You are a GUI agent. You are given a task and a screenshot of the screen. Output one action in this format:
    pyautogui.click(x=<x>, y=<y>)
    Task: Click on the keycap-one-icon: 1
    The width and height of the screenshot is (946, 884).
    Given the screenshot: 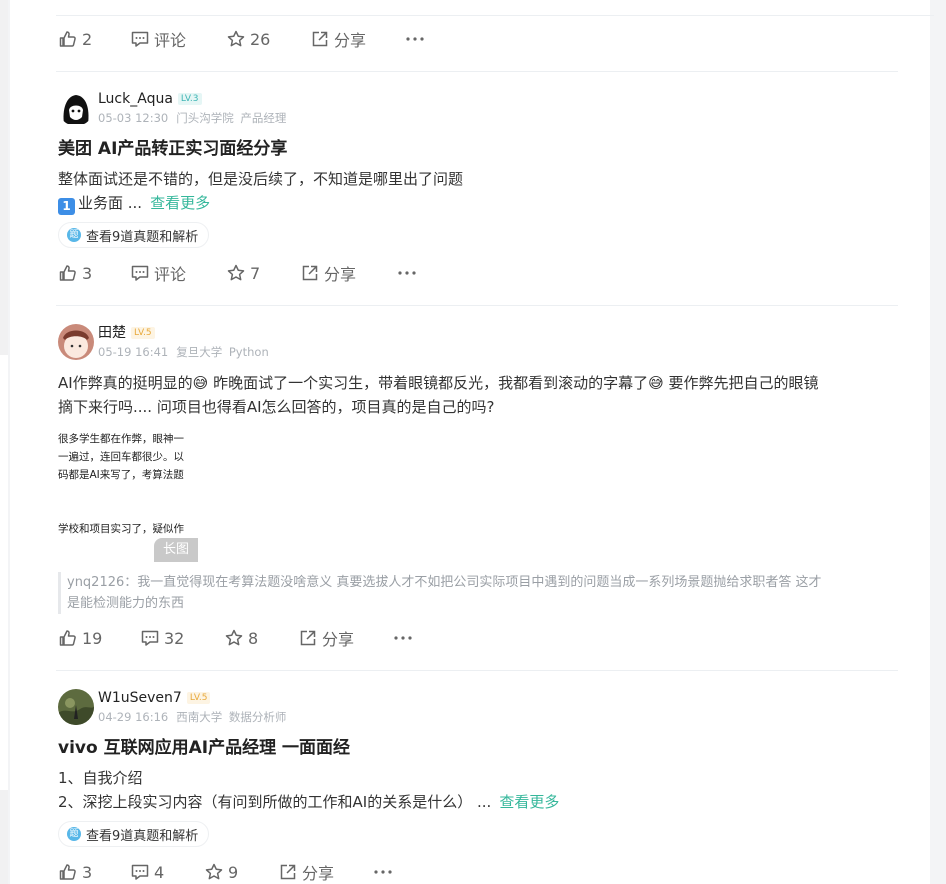 What is the action you would take?
    pyautogui.click(x=66, y=206)
    